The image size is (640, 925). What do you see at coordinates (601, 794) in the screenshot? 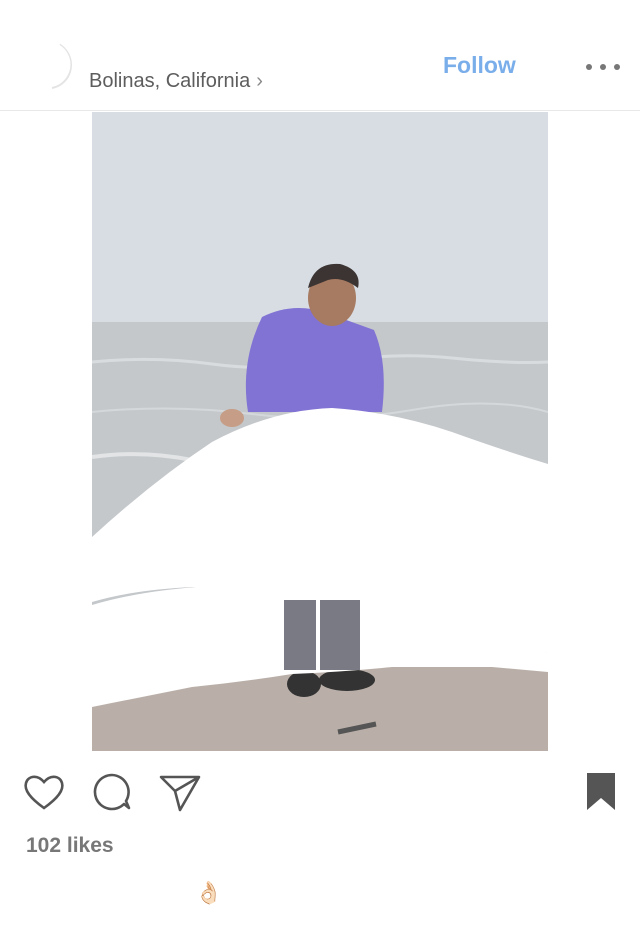
I see `bookmark-icon` at bounding box center [601, 794].